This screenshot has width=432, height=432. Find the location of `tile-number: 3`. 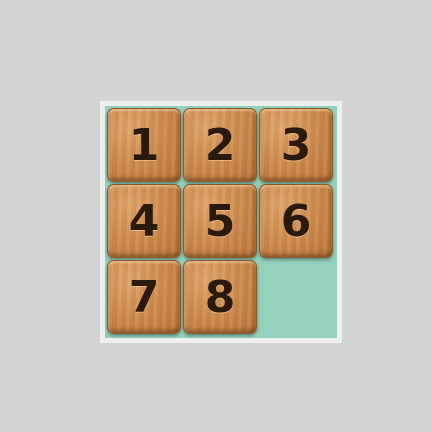

tile-number: 3 is located at coordinates (296, 145).